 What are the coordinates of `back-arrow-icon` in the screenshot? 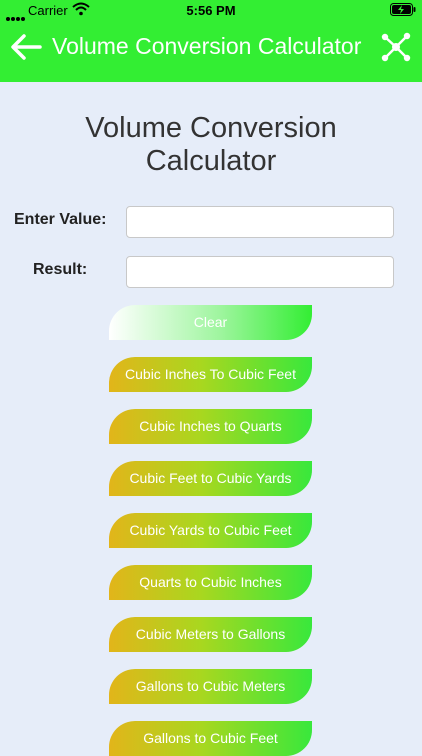 It's located at (26, 47).